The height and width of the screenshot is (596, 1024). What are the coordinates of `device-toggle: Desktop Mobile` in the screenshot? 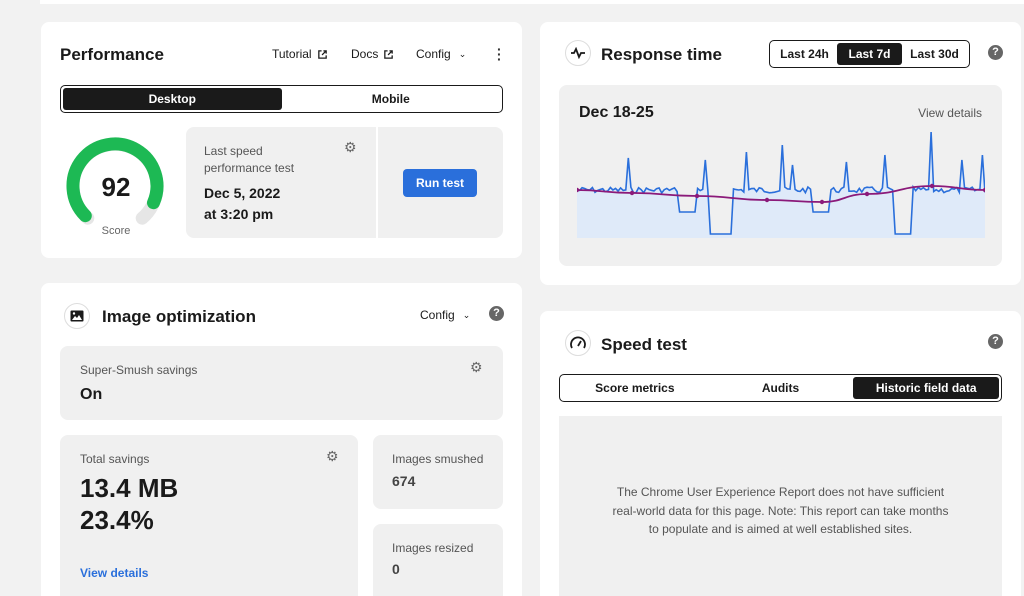 It's located at (281, 99).